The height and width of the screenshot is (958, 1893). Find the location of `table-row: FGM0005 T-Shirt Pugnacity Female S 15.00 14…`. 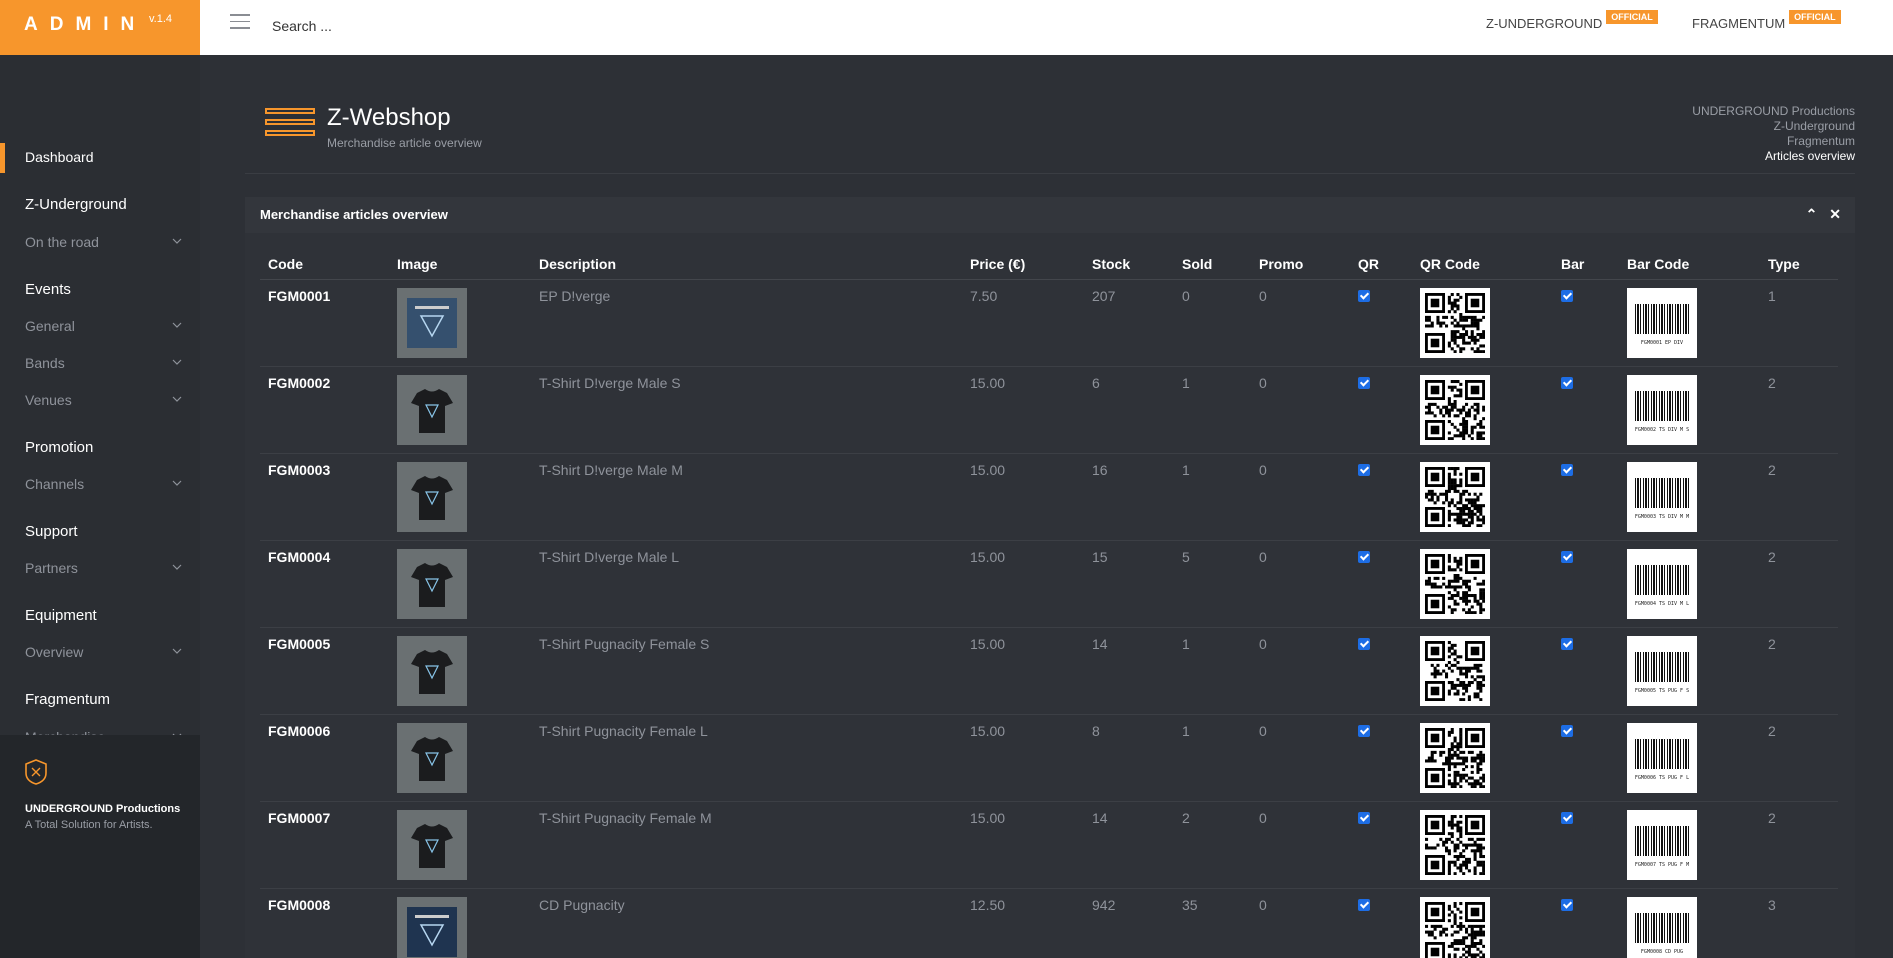

table-row: FGM0005 T-Shirt Pugnacity Female S 15.00 14… is located at coordinates (1049, 671).